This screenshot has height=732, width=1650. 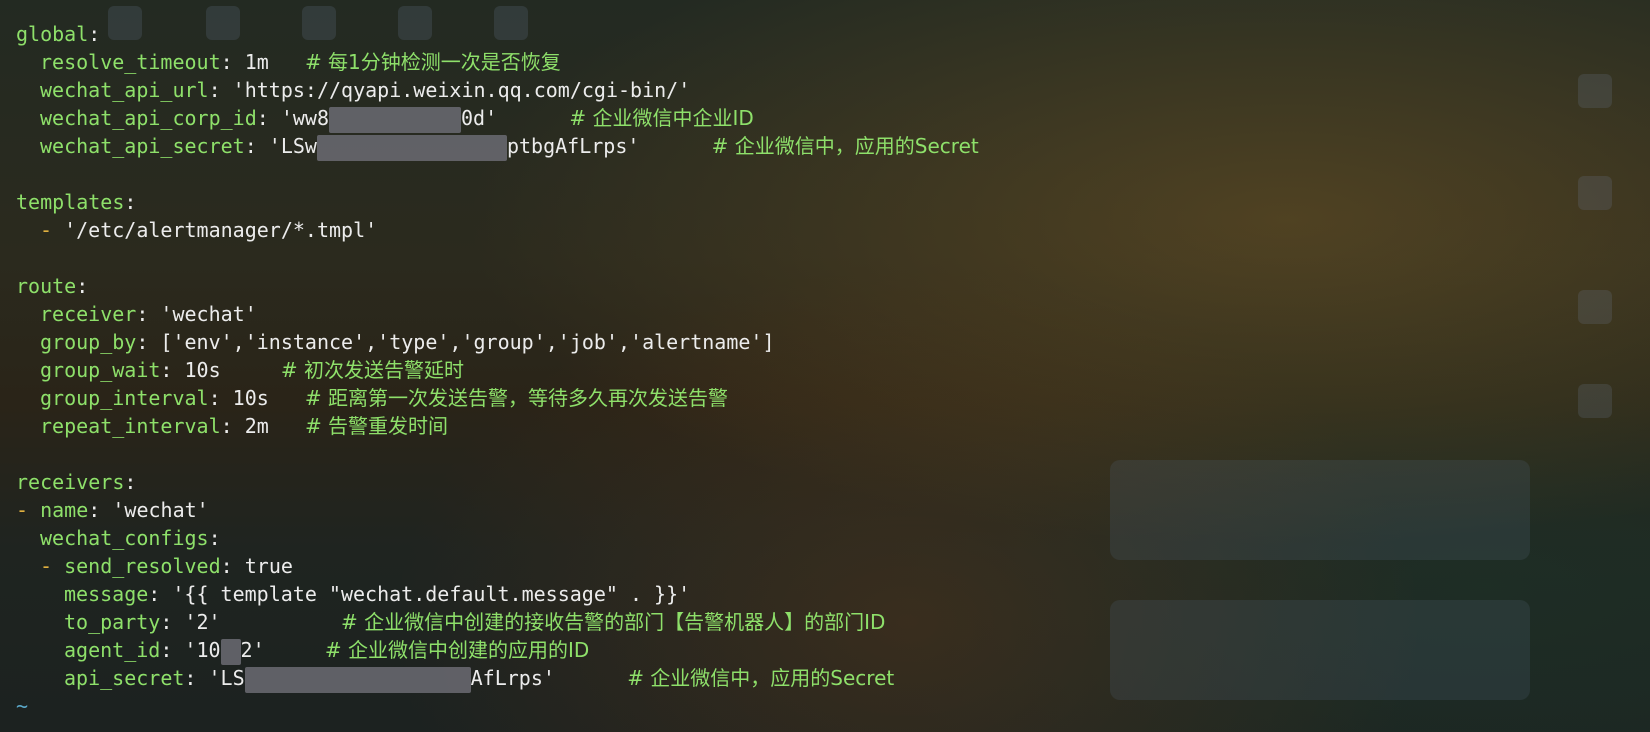 I want to click on config-line: repeat_interval: 2m # 告警重发时间, so click(x=244, y=426).